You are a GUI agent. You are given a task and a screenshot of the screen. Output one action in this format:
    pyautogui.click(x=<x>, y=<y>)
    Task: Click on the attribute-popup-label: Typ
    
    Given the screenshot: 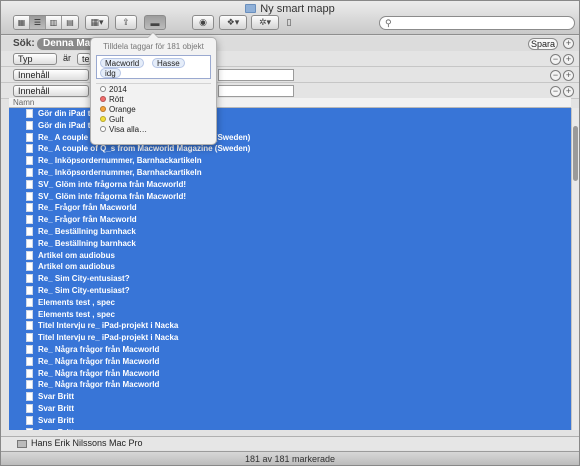 What is the action you would take?
    pyautogui.click(x=25, y=59)
    